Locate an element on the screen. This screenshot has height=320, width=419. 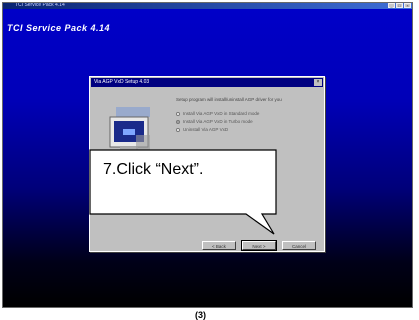
radio-standard-mode is located at coordinates (178, 113).